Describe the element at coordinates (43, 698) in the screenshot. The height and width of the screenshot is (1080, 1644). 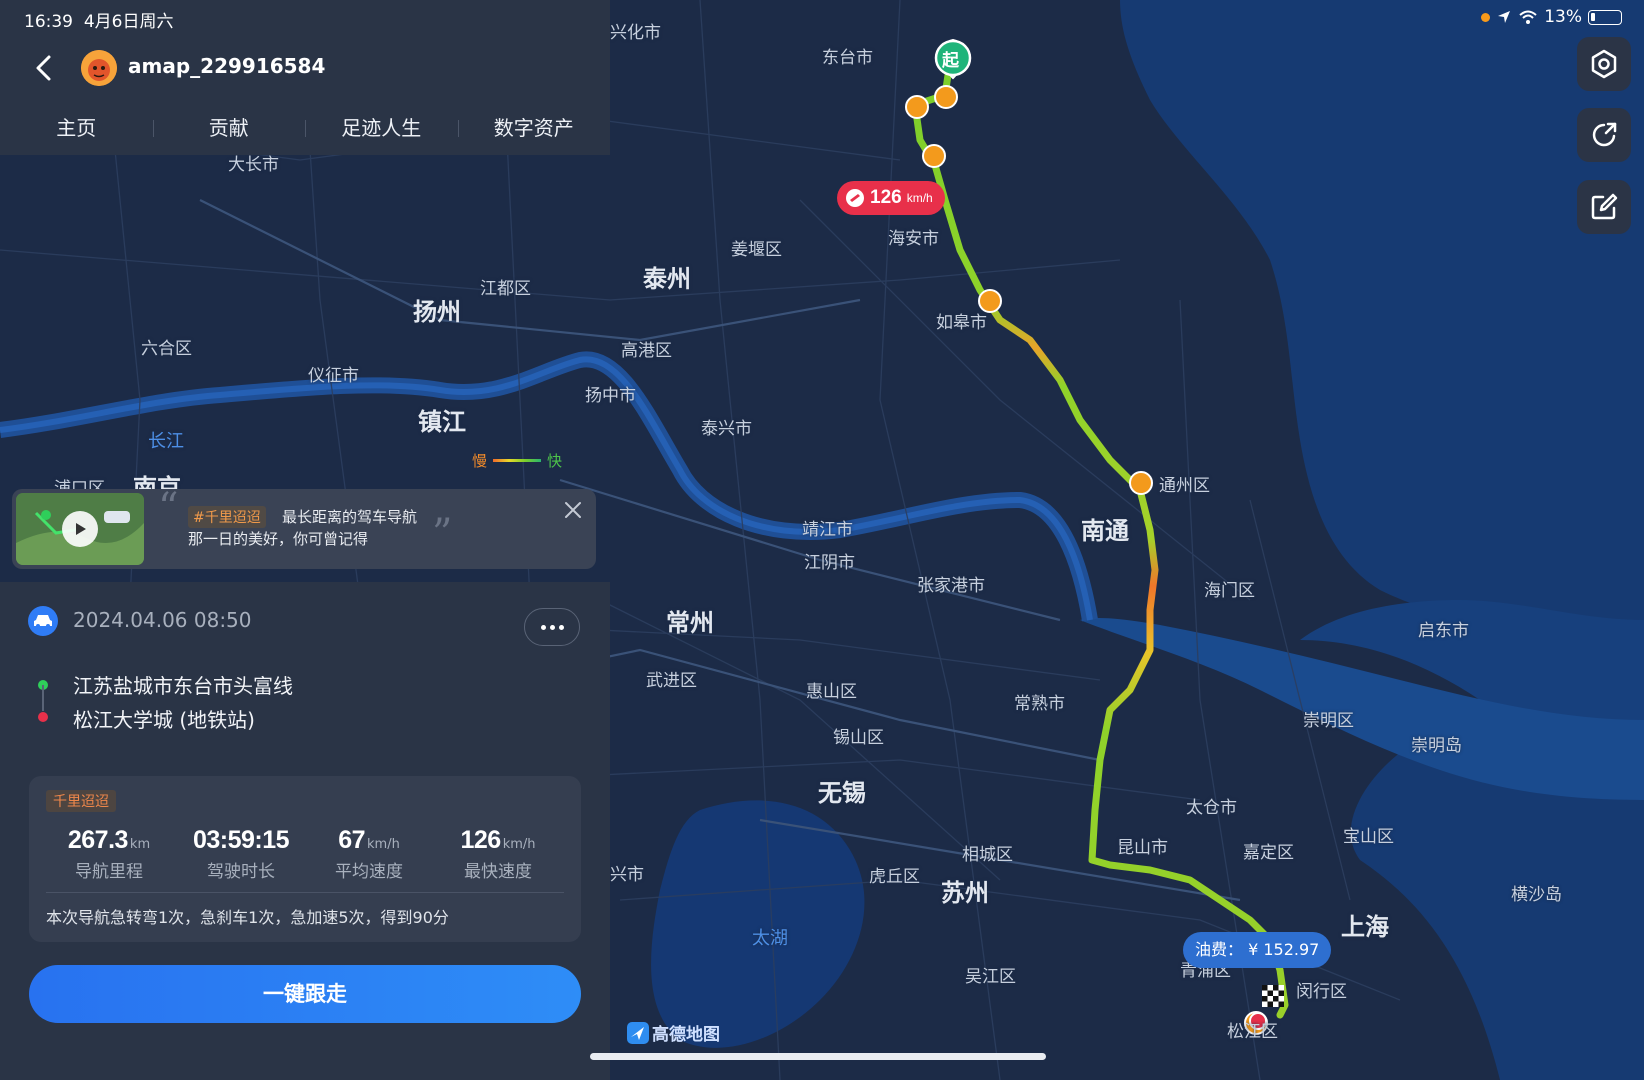
I see `route-connector` at that location.